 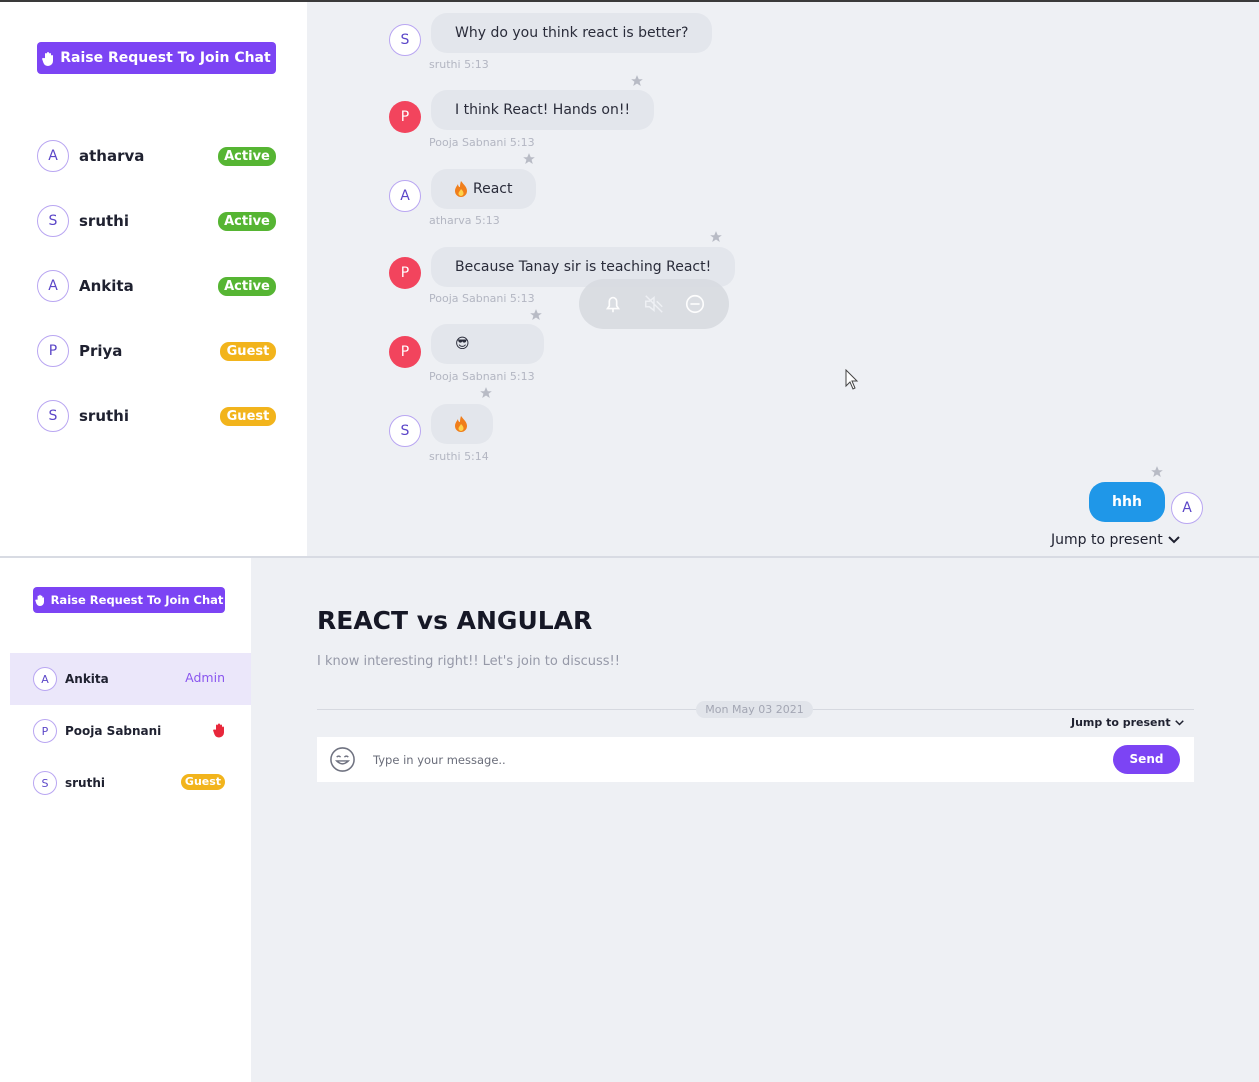 I want to click on message-meta: sruthi 5:14, so click(x=459, y=456).